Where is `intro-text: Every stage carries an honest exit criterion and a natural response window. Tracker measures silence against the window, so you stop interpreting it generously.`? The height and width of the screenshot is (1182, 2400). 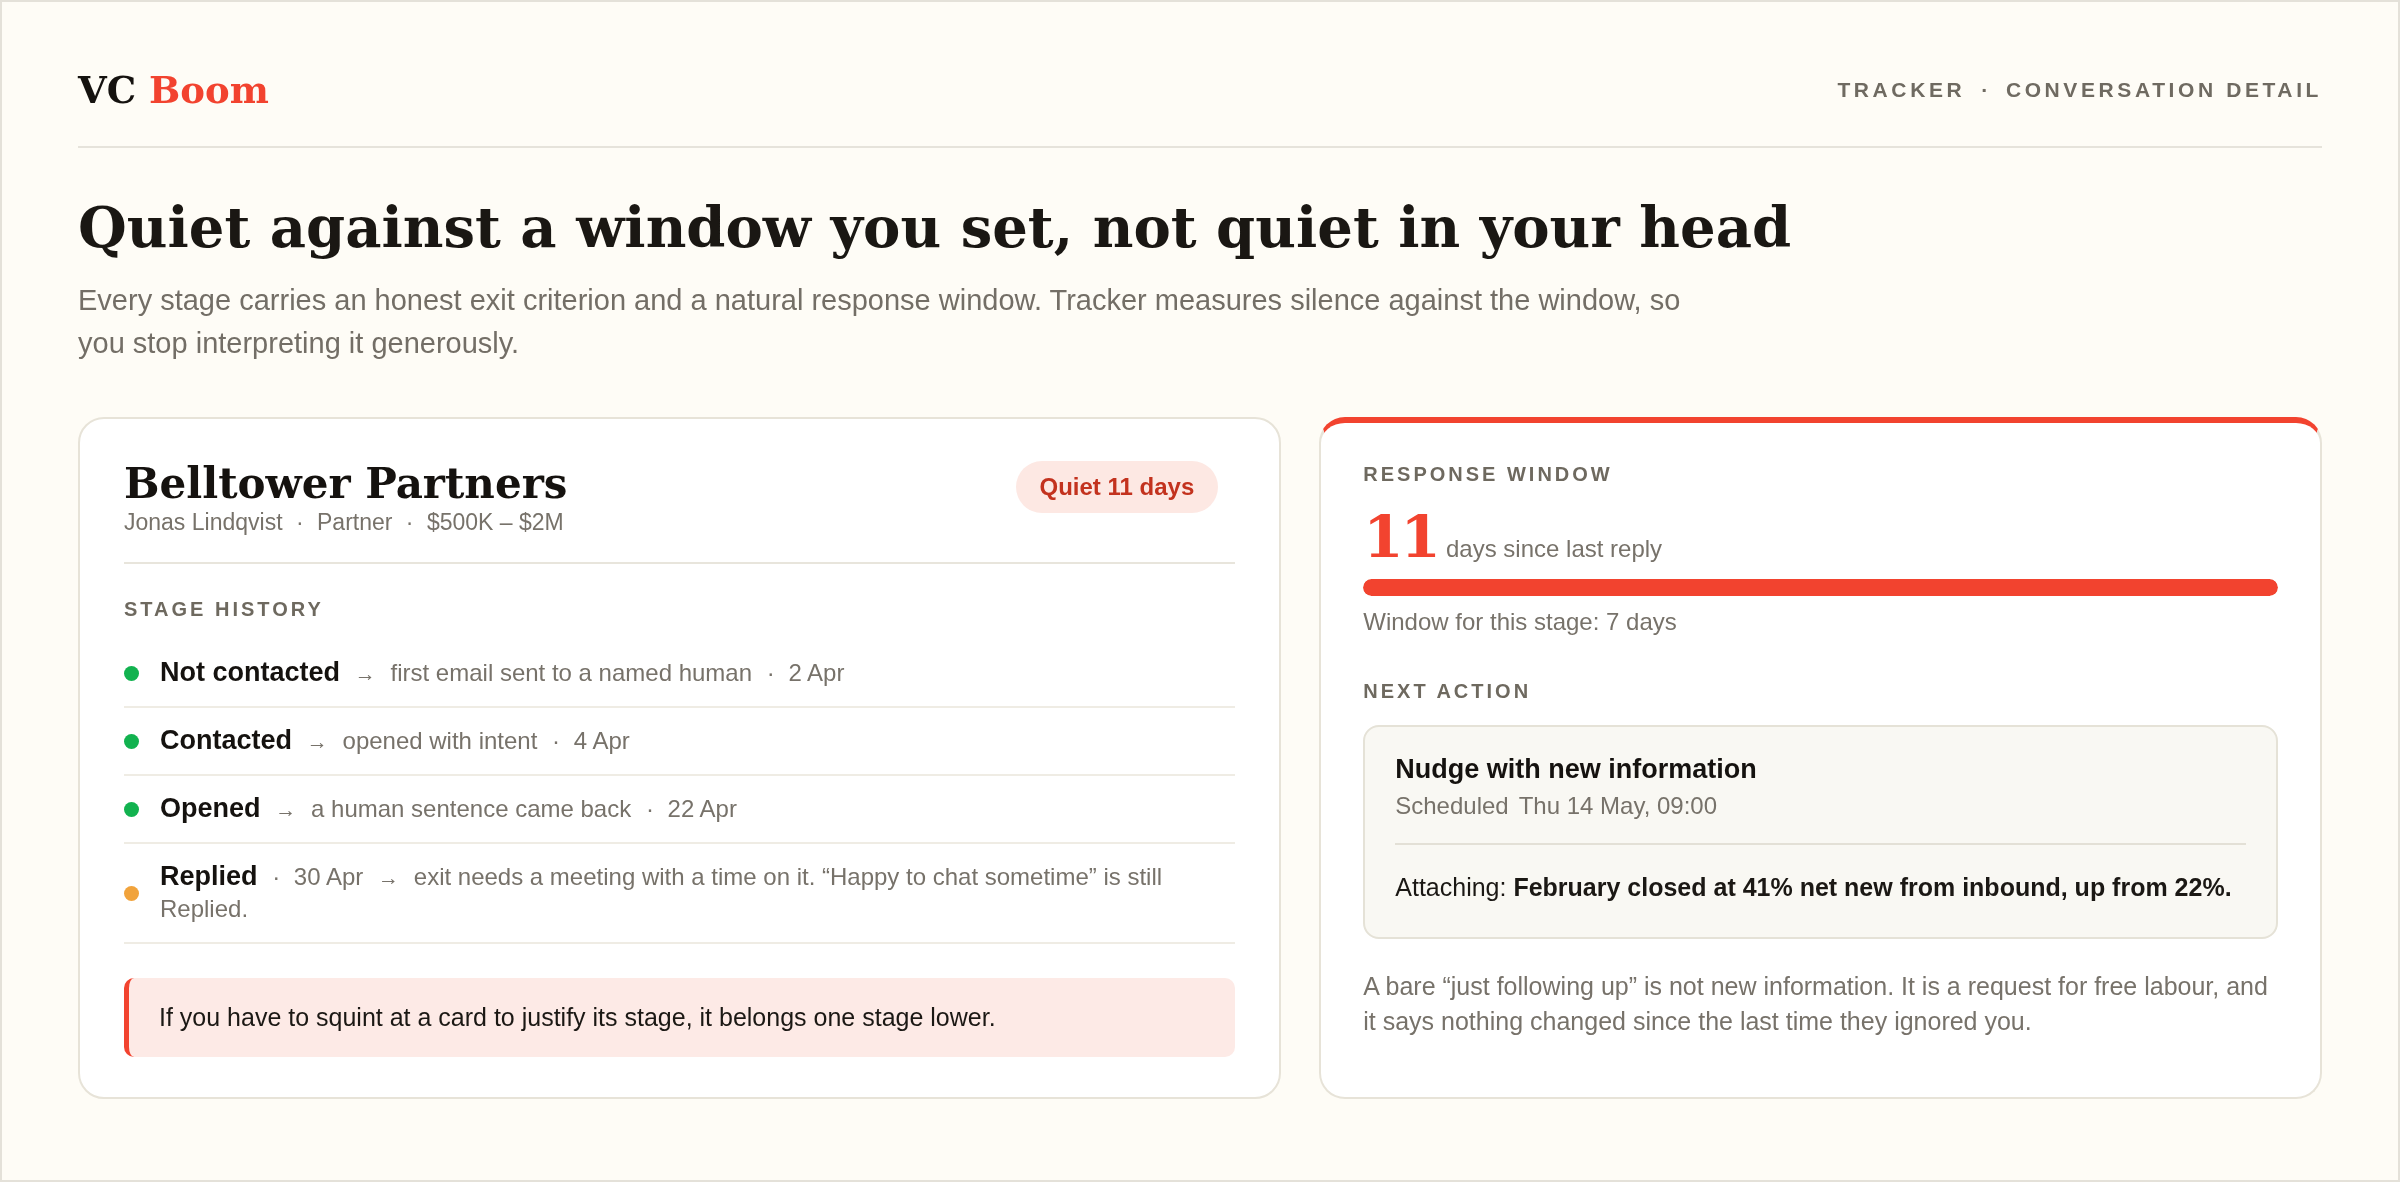 intro-text: Every stage carries an honest exit criterion and a natural response window. Tracker measures silence against the window, so you stop interpreting it generously. is located at coordinates (880, 322).